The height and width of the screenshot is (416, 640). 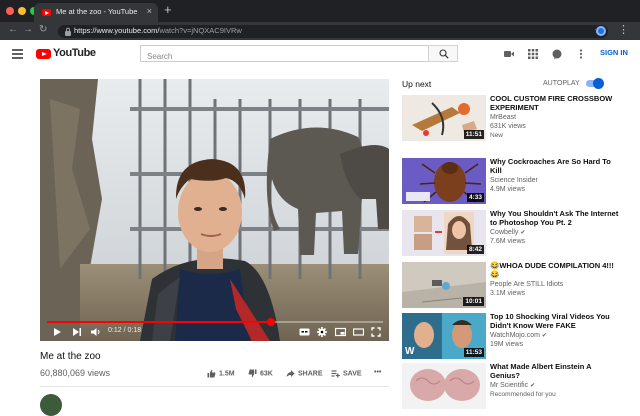 I want to click on video-duration: 8:42, so click(x=475, y=249).